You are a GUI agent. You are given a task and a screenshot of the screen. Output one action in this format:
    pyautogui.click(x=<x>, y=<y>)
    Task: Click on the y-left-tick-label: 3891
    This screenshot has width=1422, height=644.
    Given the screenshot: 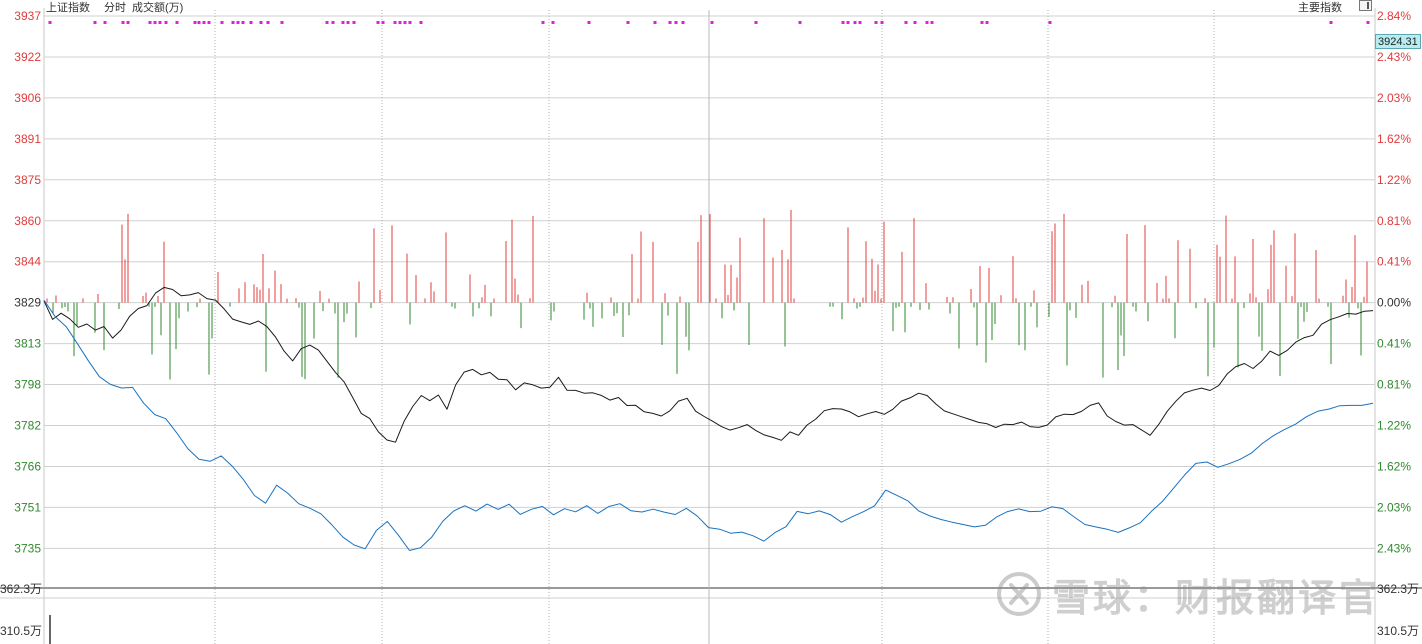 What is the action you would take?
    pyautogui.click(x=27, y=139)
    